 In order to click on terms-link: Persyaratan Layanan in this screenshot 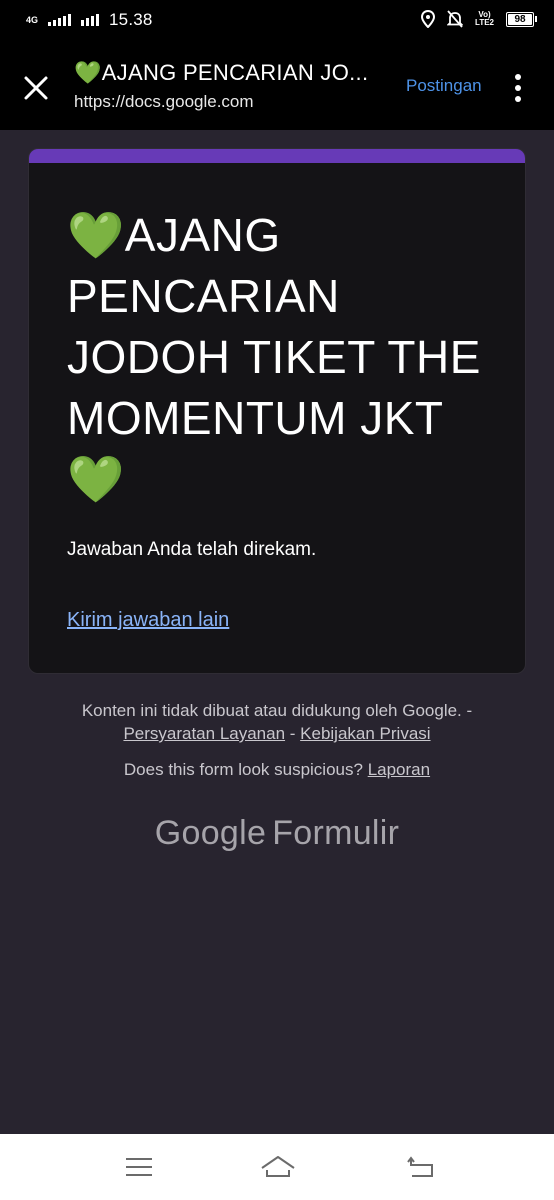, I will do `click(204, 733)`.